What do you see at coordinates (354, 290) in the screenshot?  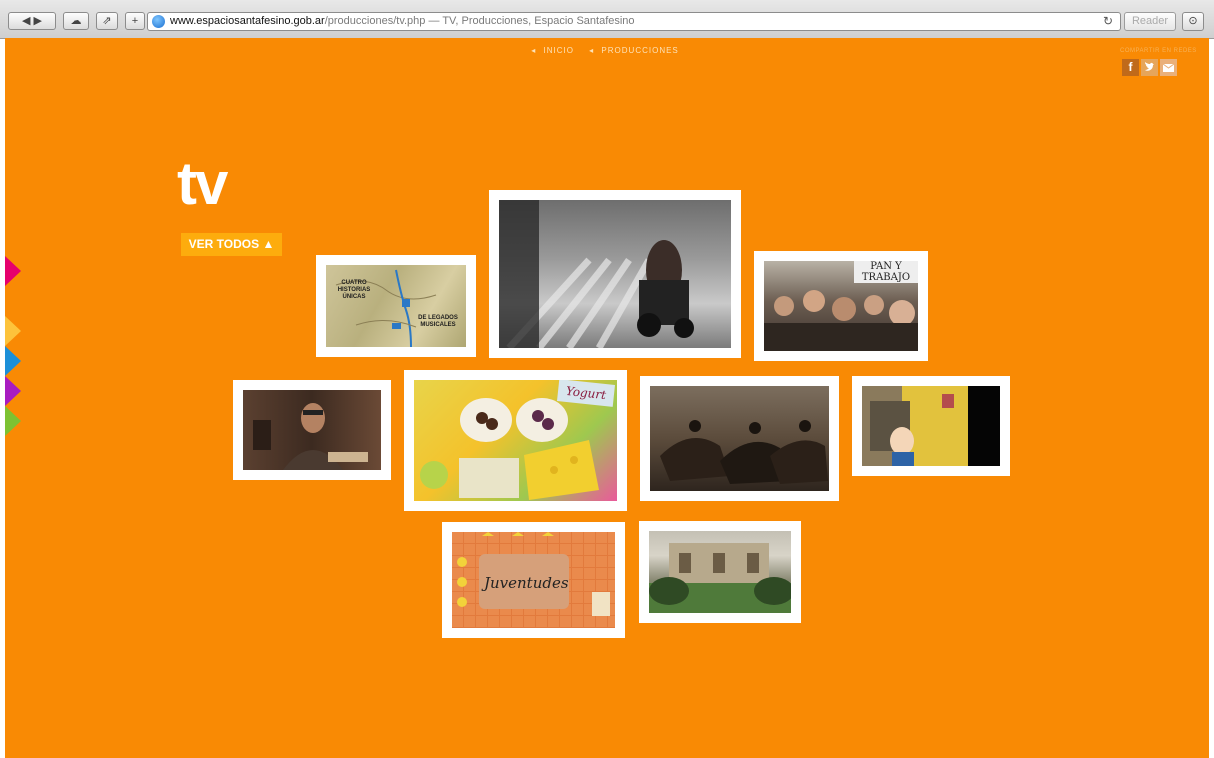 I see `map-caption-top: CUATRO HISTORIAS ÚNICAS` at bounding box center [354, 290].